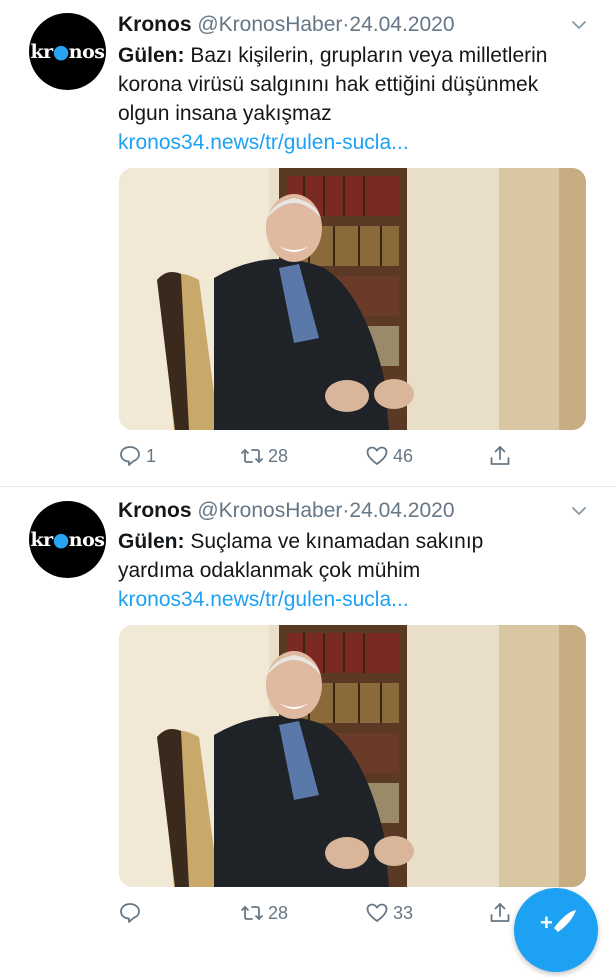  Describe the element at coordinates (389, 913) in the screenshot. I see `like-button: 33` at that location.